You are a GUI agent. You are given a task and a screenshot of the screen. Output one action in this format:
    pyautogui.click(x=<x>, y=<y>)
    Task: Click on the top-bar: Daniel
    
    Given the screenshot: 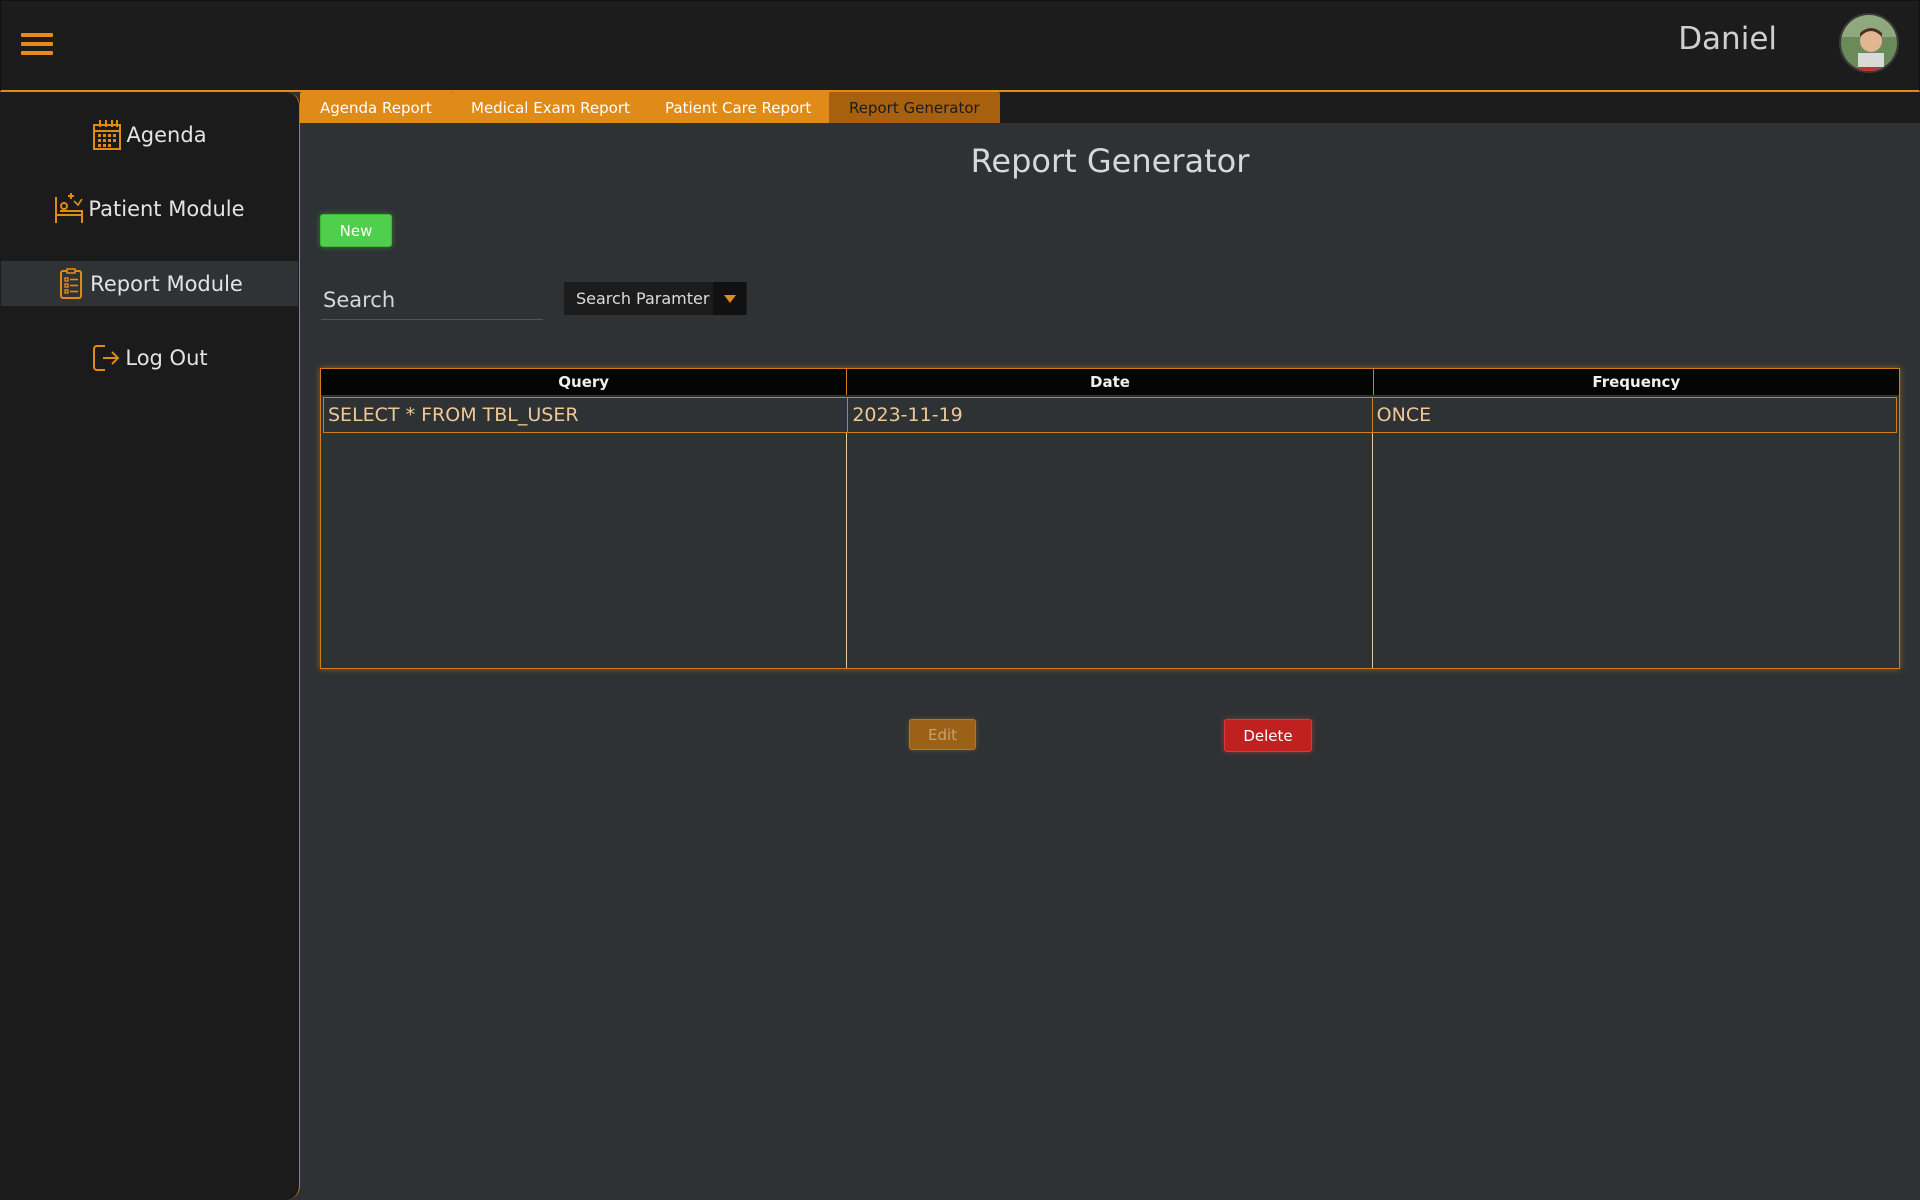 What is the action you would take?
    pyautogui.click(x=960, y=46)
    